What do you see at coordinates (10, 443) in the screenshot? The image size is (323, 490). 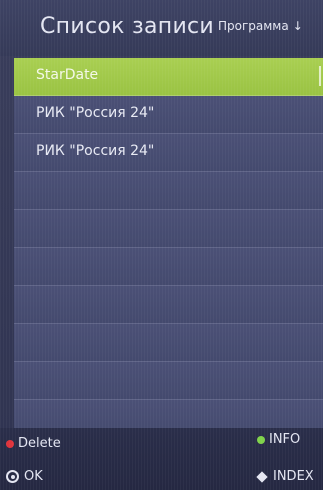 I see `red-dot-icon` at bounding box center [10, 443].